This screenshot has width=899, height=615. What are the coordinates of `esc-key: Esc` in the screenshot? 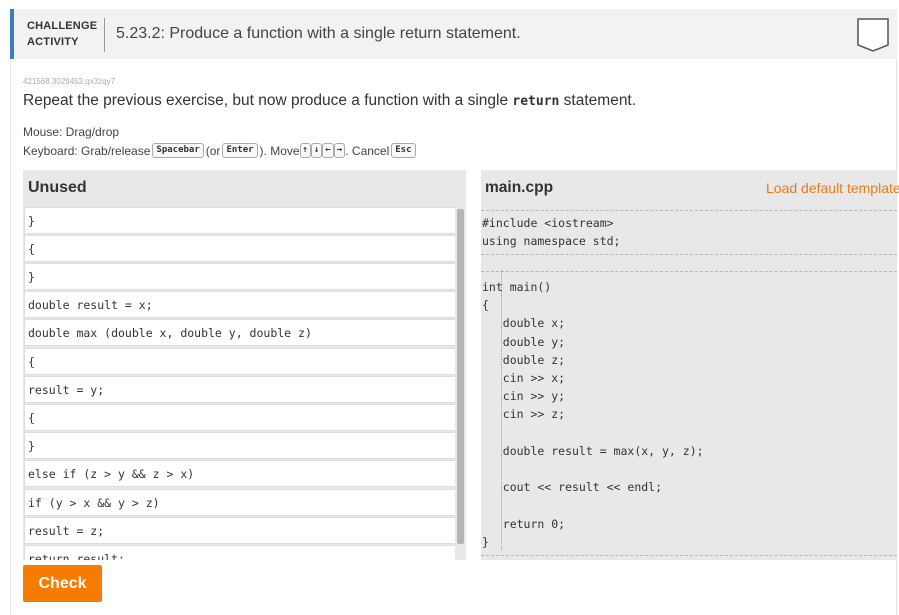 It's located at (403, 150).